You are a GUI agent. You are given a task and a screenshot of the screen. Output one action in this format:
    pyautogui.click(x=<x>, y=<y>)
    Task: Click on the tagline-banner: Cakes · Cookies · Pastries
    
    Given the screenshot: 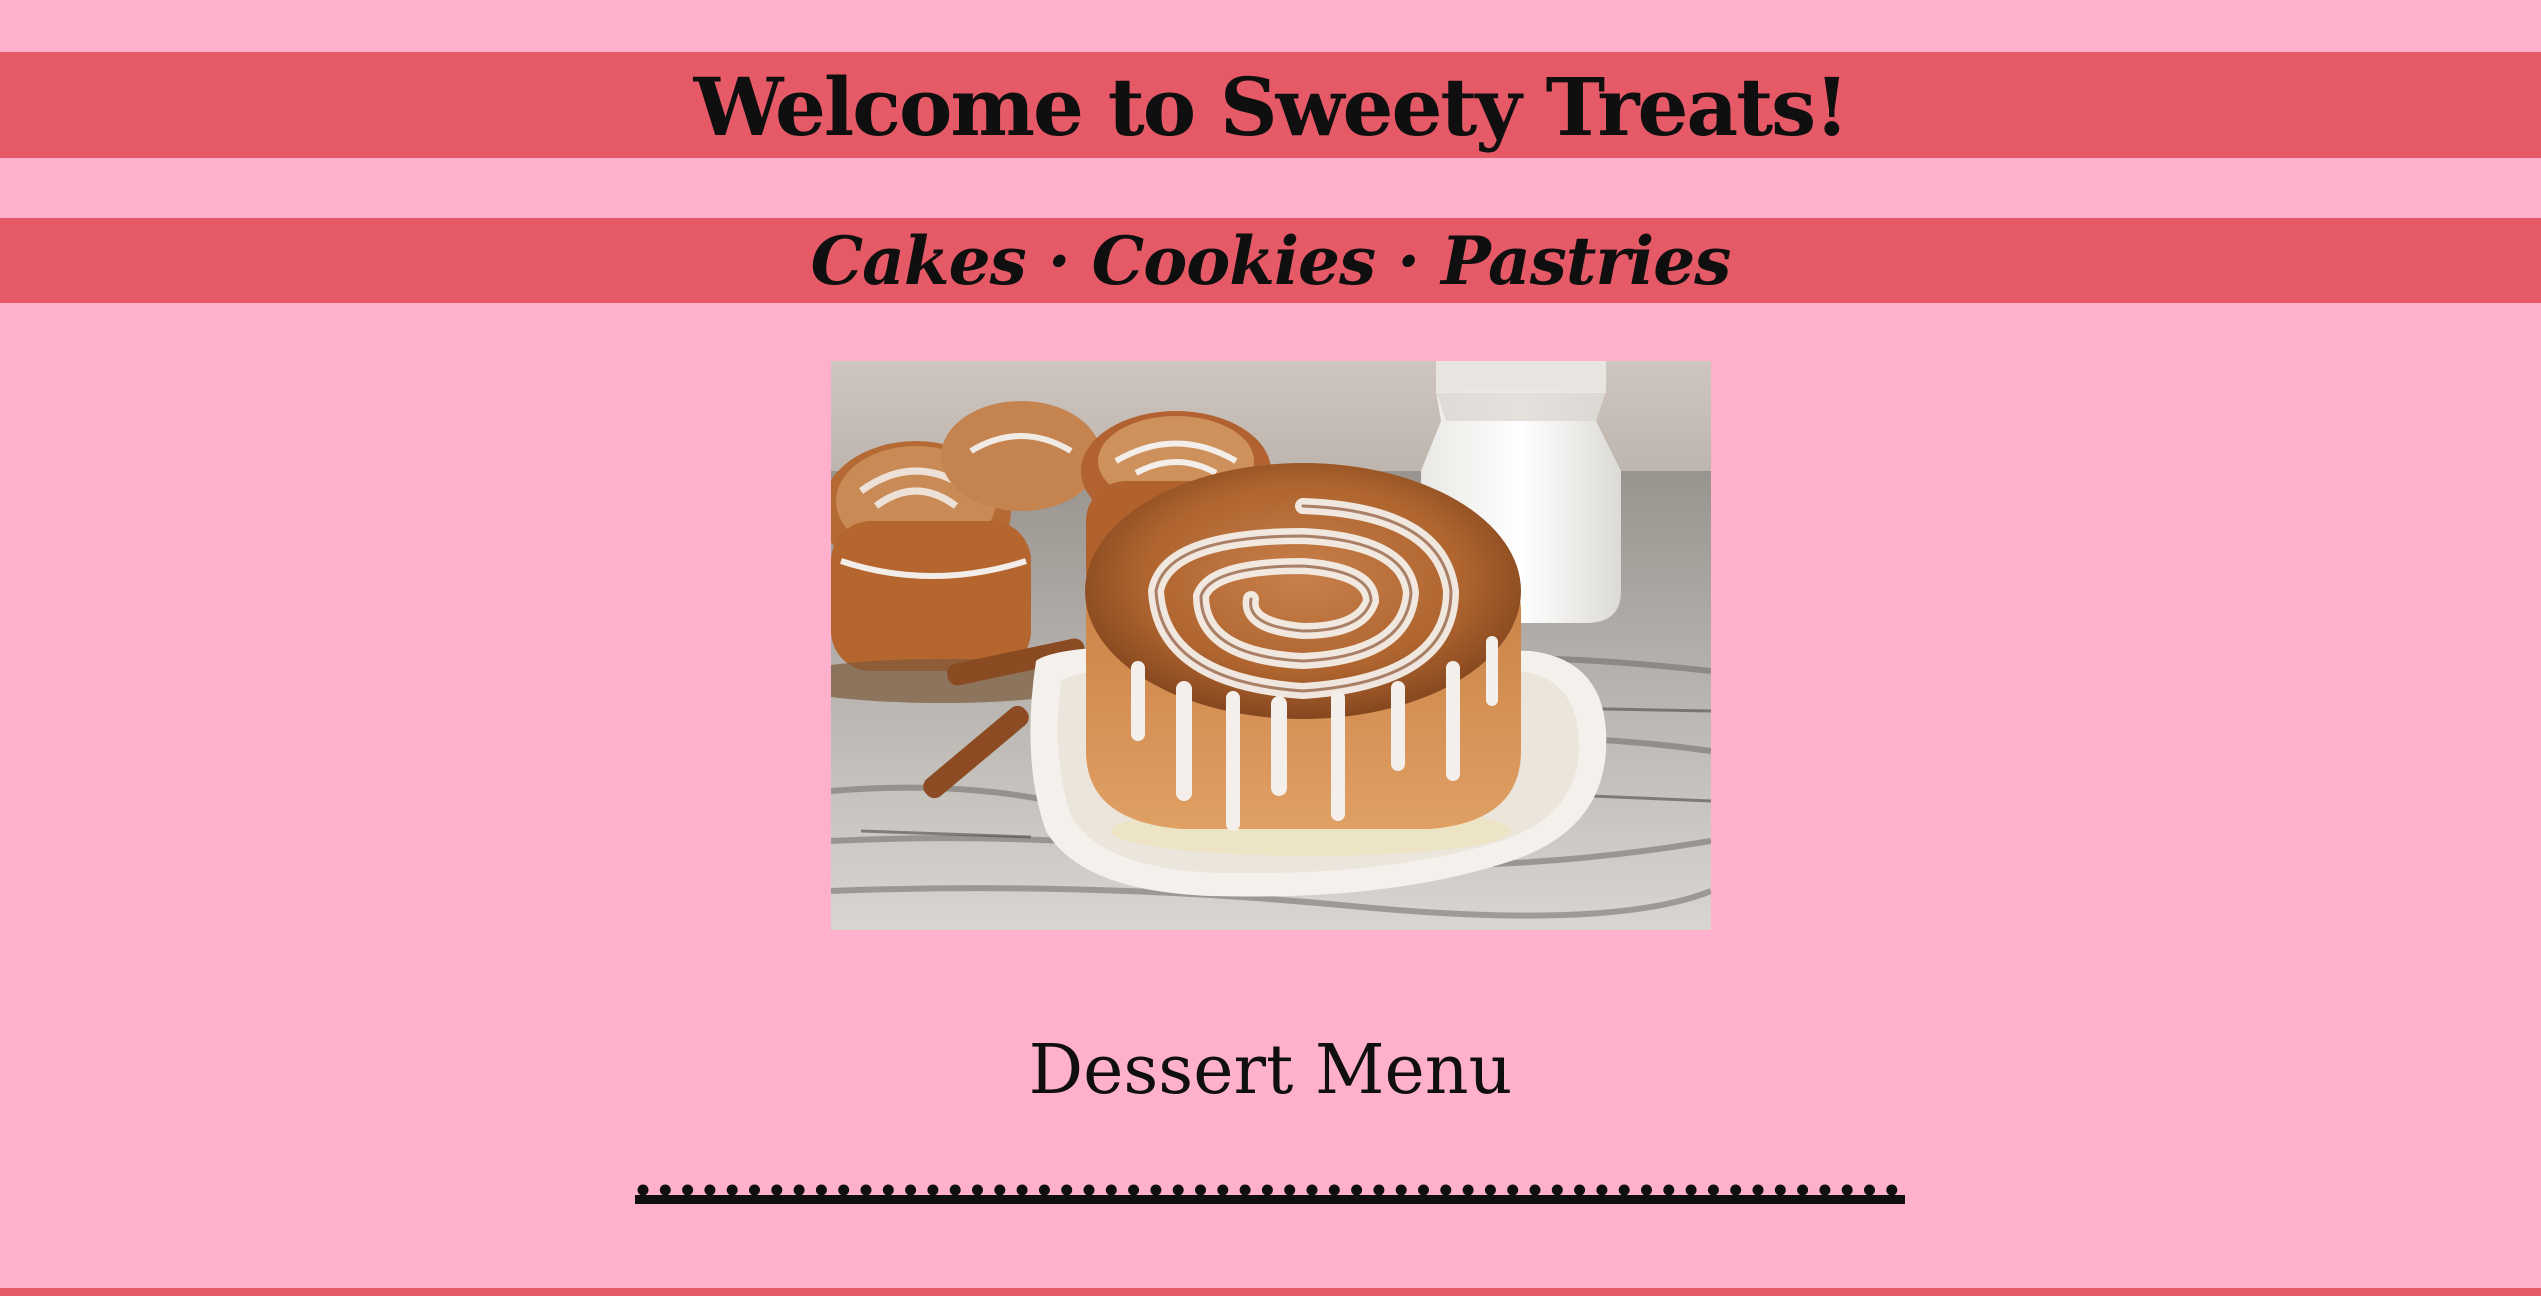 What is the action you would take?
    pyautogui.click(x=1270, y=260)
    